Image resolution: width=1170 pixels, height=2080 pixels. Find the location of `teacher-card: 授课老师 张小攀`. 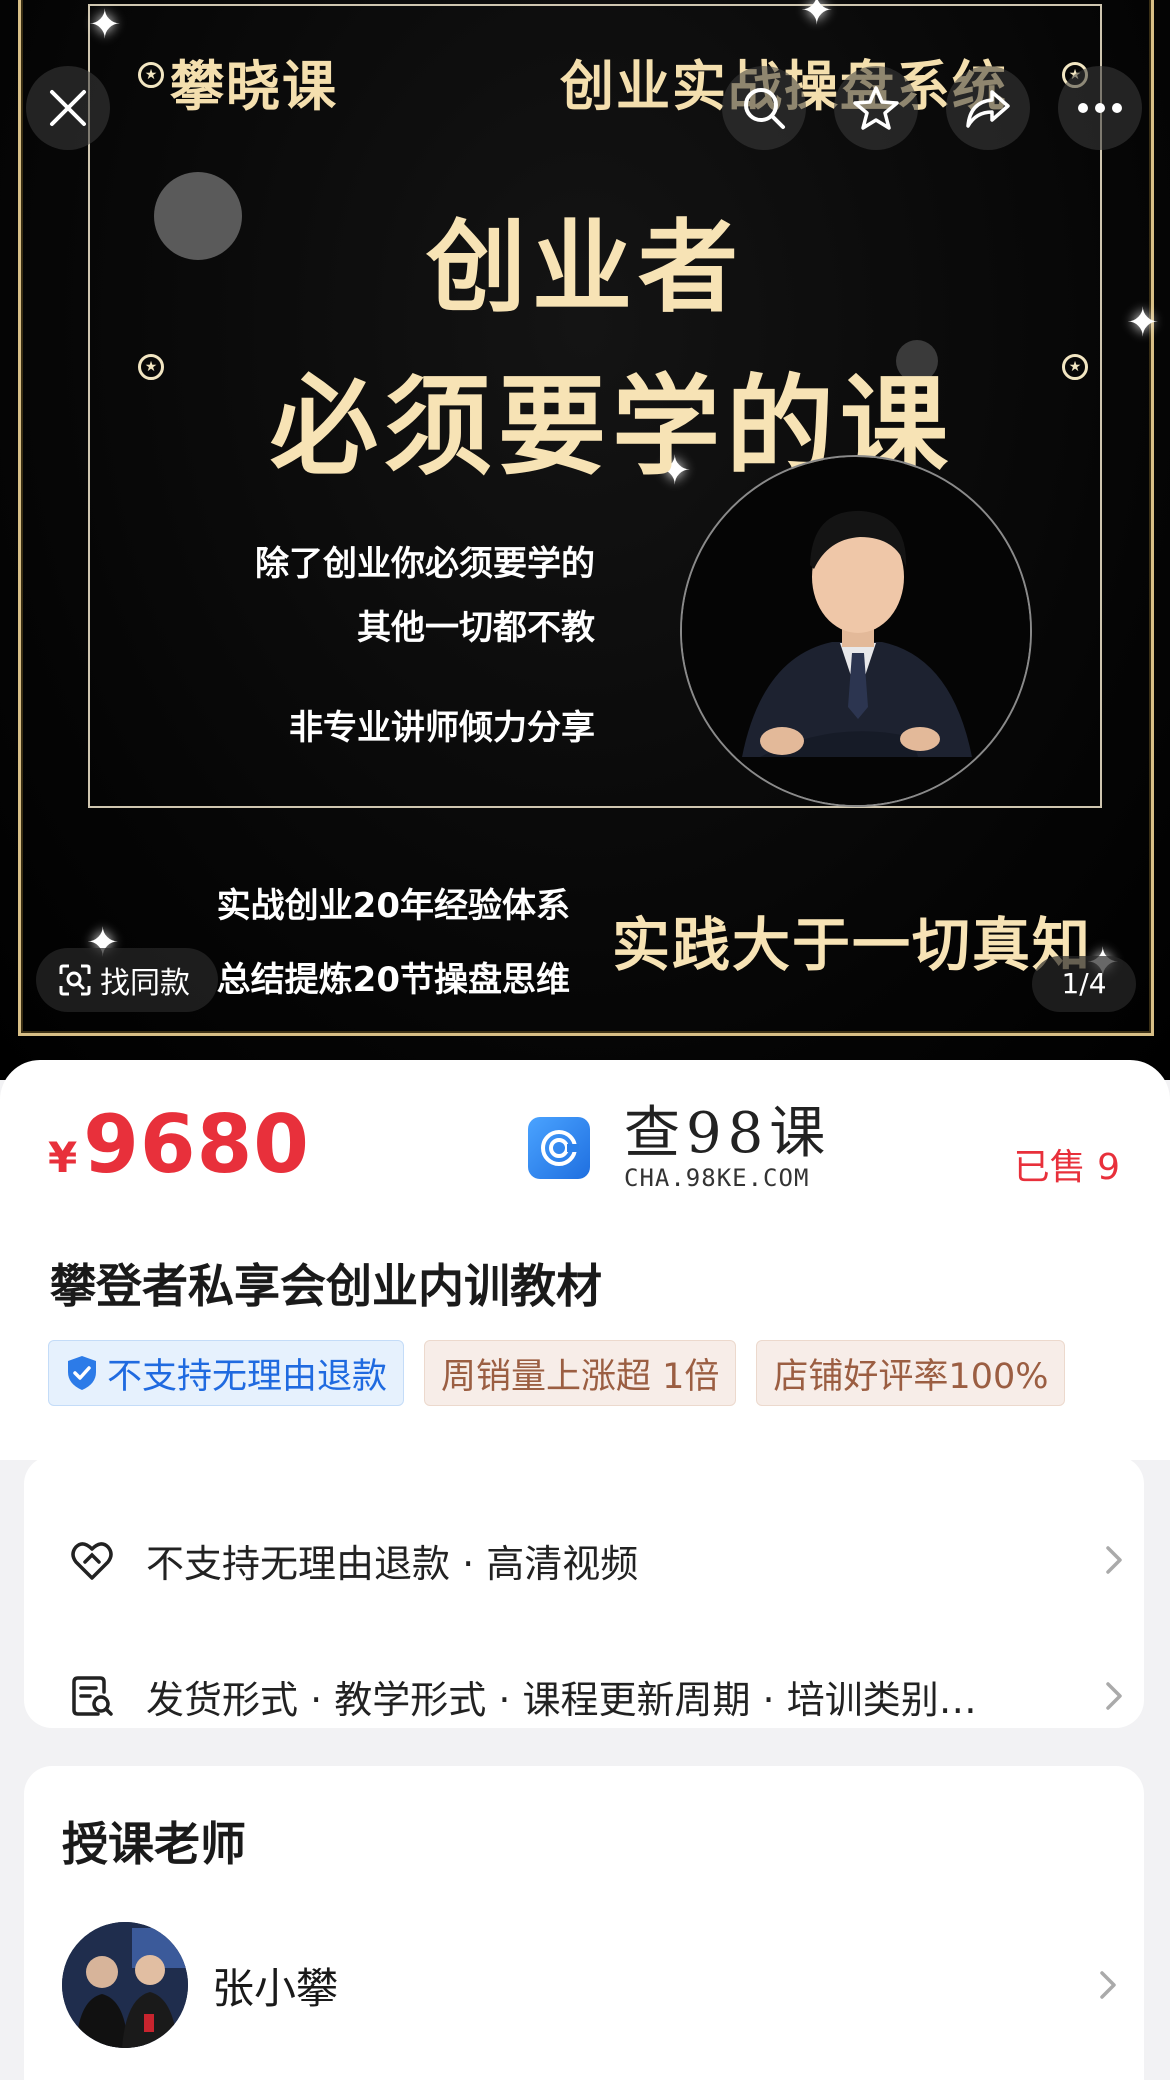

teacher-card: 授课老师 张小攀 is located at coordinates (584, 1923).